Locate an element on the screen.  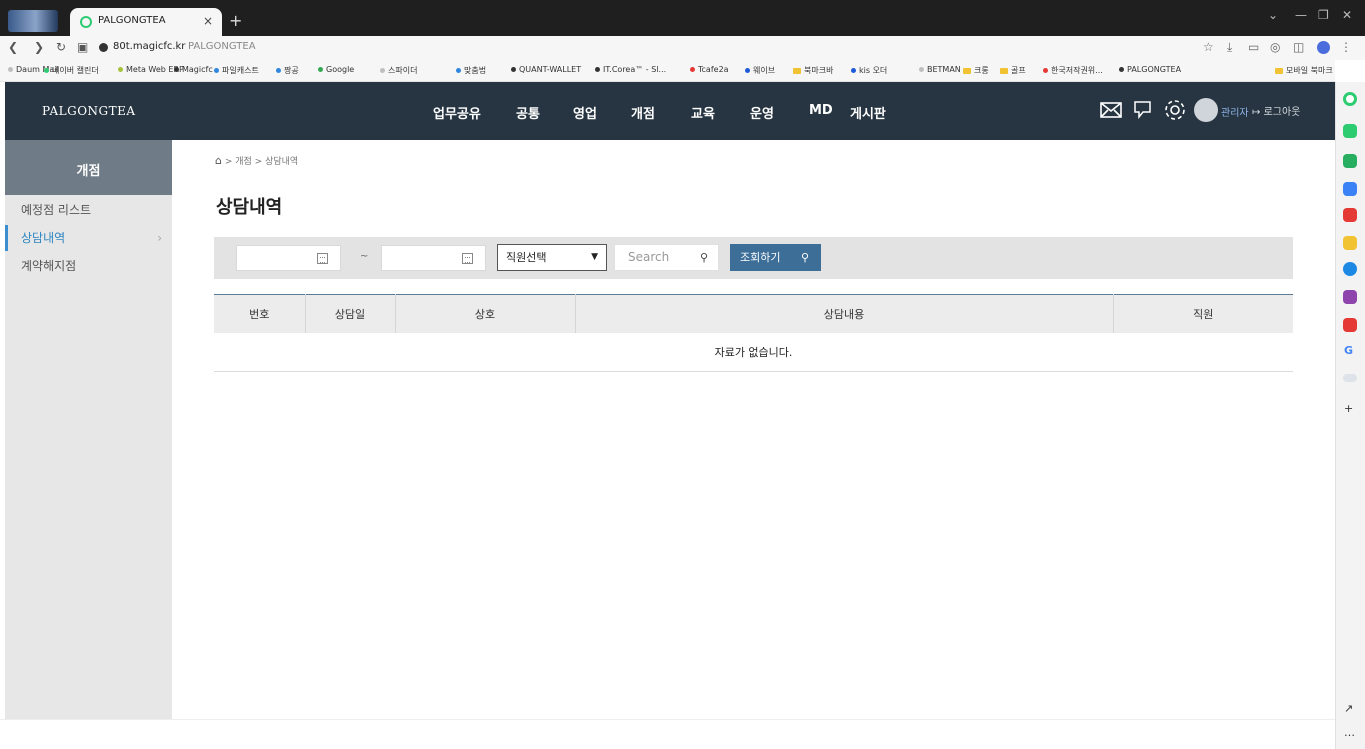
youtube-icon is located at coordinates (1350, 325).